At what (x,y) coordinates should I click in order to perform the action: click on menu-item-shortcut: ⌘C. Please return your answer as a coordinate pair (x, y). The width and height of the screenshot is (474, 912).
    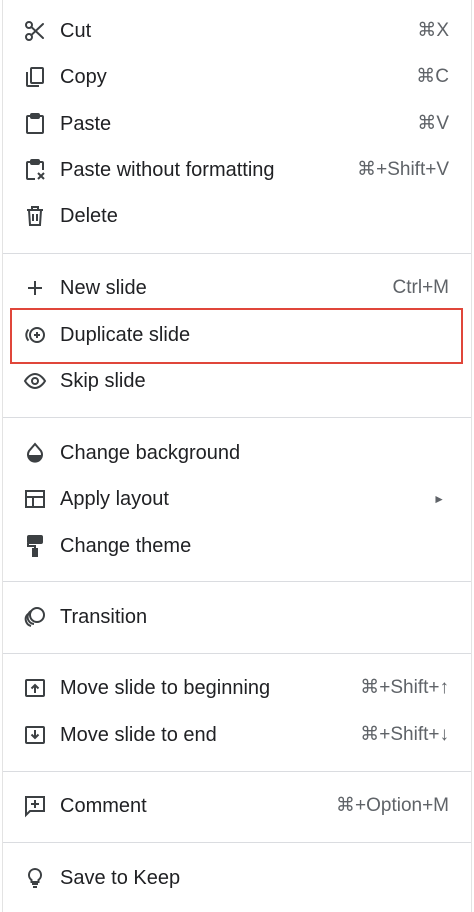
    Looking at the image, I should click on (432, 76).